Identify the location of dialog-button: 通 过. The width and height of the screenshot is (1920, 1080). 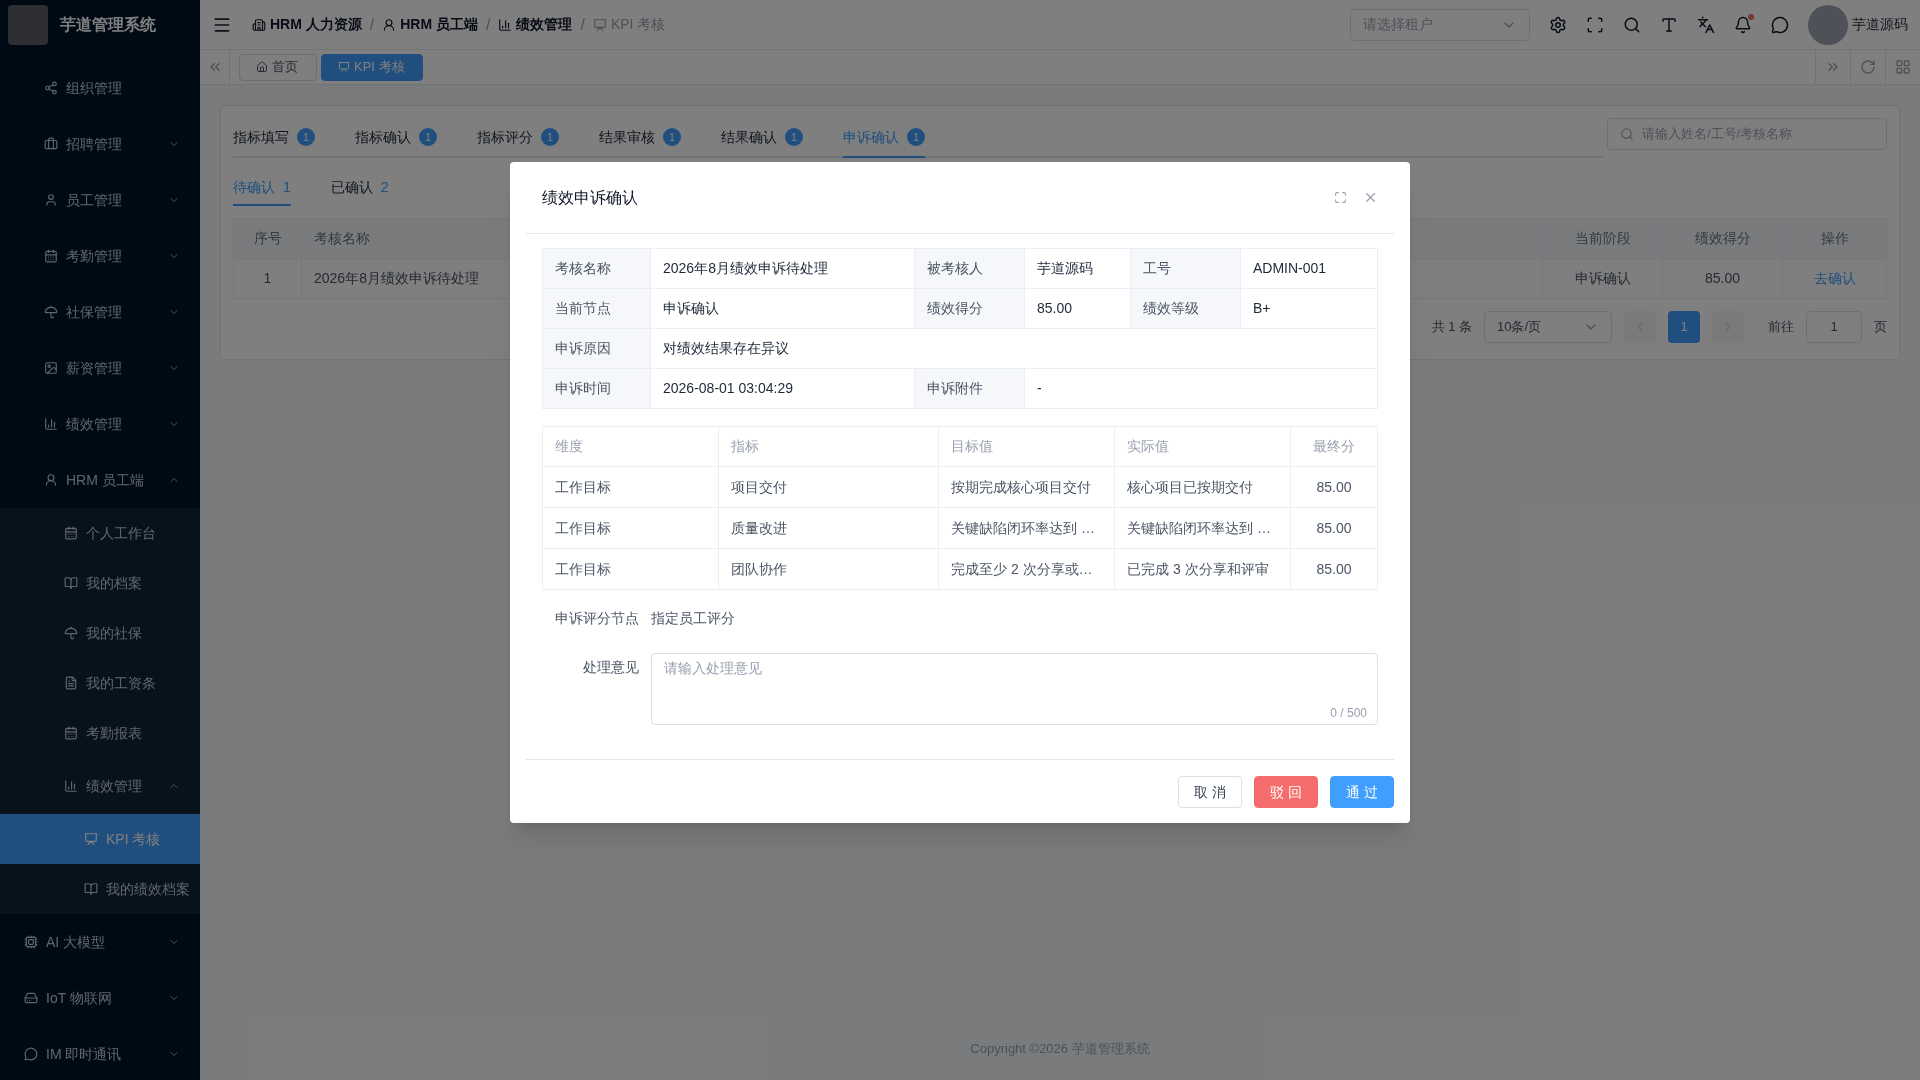
(1362, 792).